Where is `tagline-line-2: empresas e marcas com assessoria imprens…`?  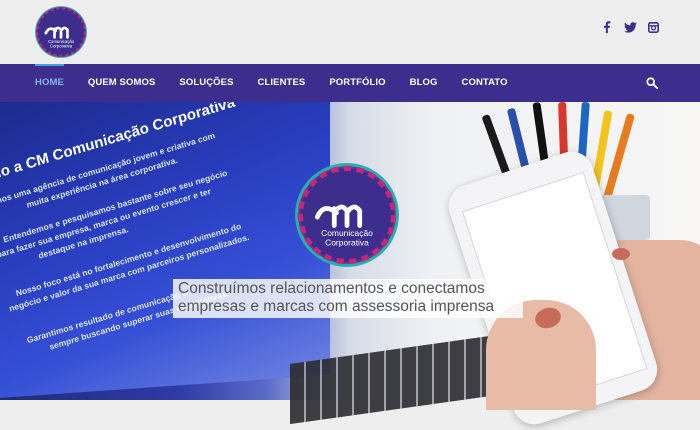 tagline-line-2: empresas e marcas com assessoria imprens… is located at coordinates (336, 306).